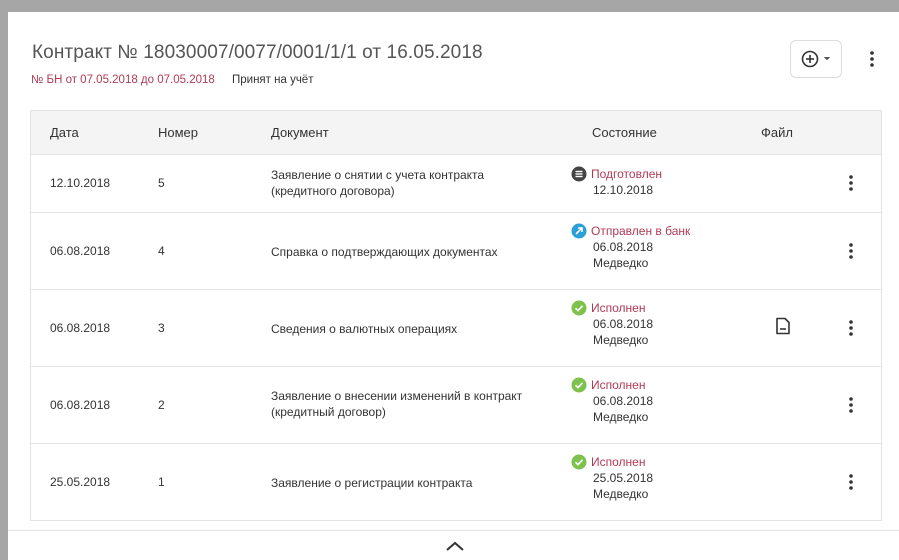 Image resolution: width=899 pixels, height=560 pixels. I want to click on row-document: Сведения о валютных операциях, so click(416, 329).